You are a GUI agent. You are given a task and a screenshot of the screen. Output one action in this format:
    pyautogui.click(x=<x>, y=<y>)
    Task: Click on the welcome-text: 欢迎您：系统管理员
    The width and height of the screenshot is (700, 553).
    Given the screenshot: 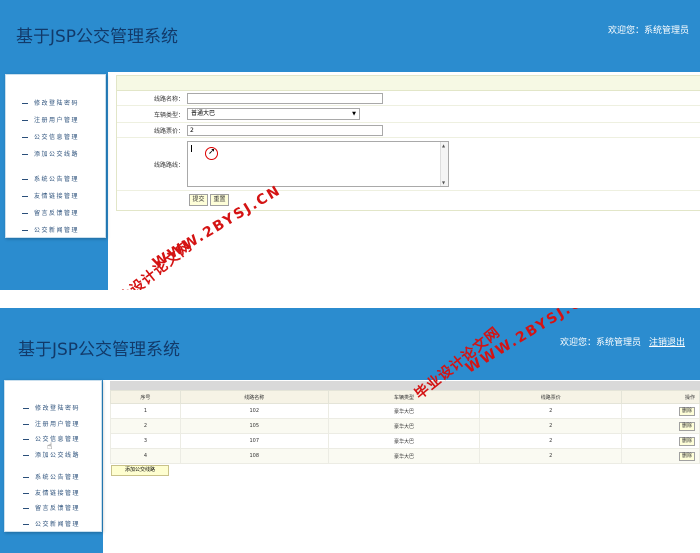 What is the action you would take?
    pyautogui.click(x=648, y=29)
    